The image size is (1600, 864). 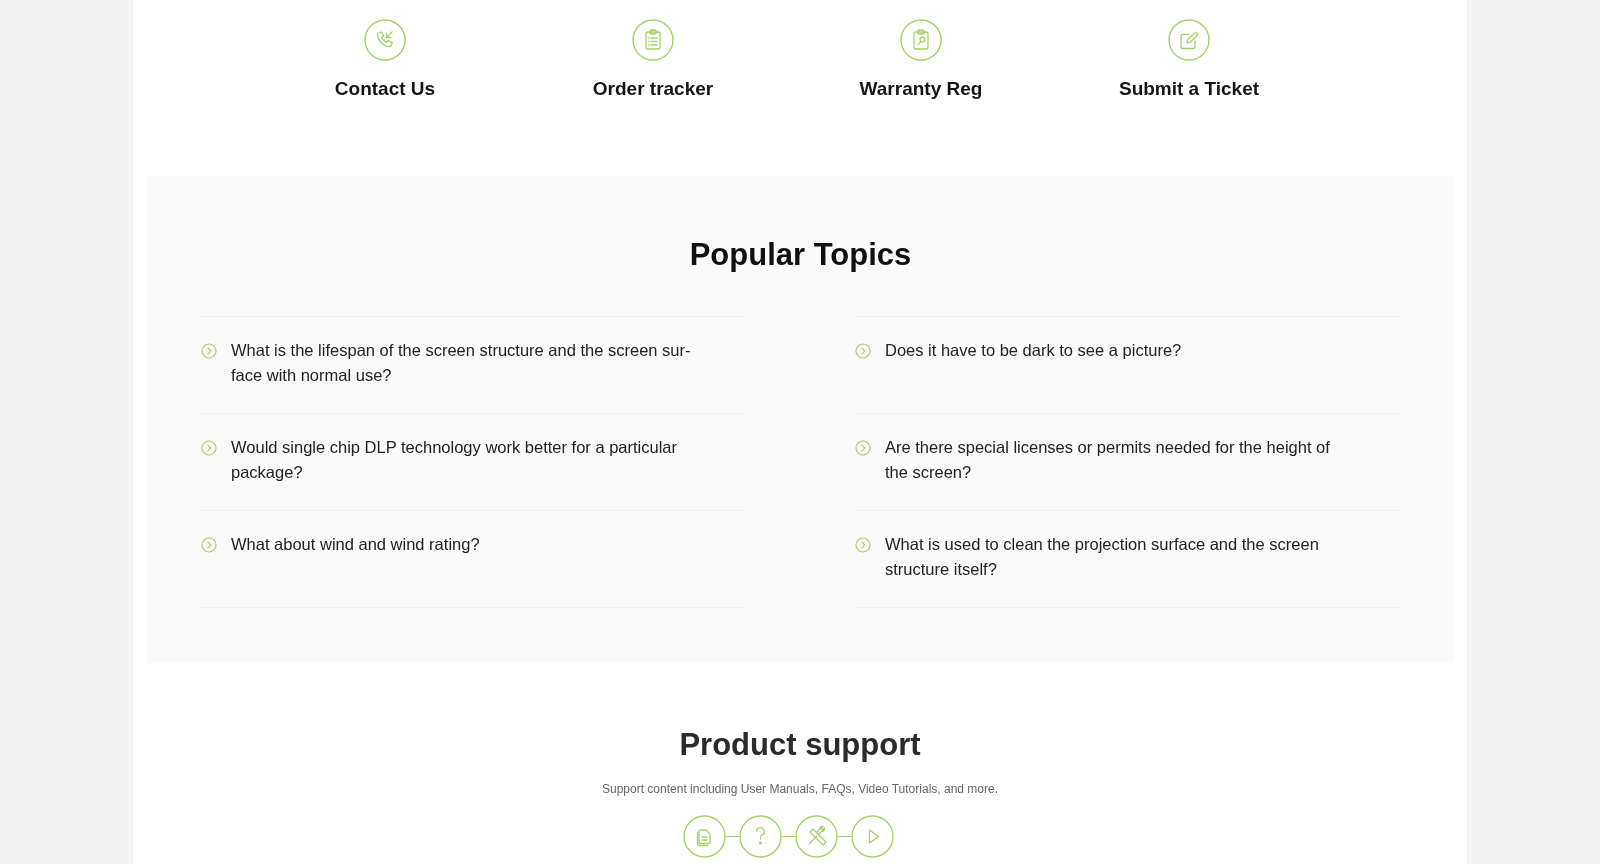 I want to click on quick-link: Order tracker, so click(x=653, y=60).